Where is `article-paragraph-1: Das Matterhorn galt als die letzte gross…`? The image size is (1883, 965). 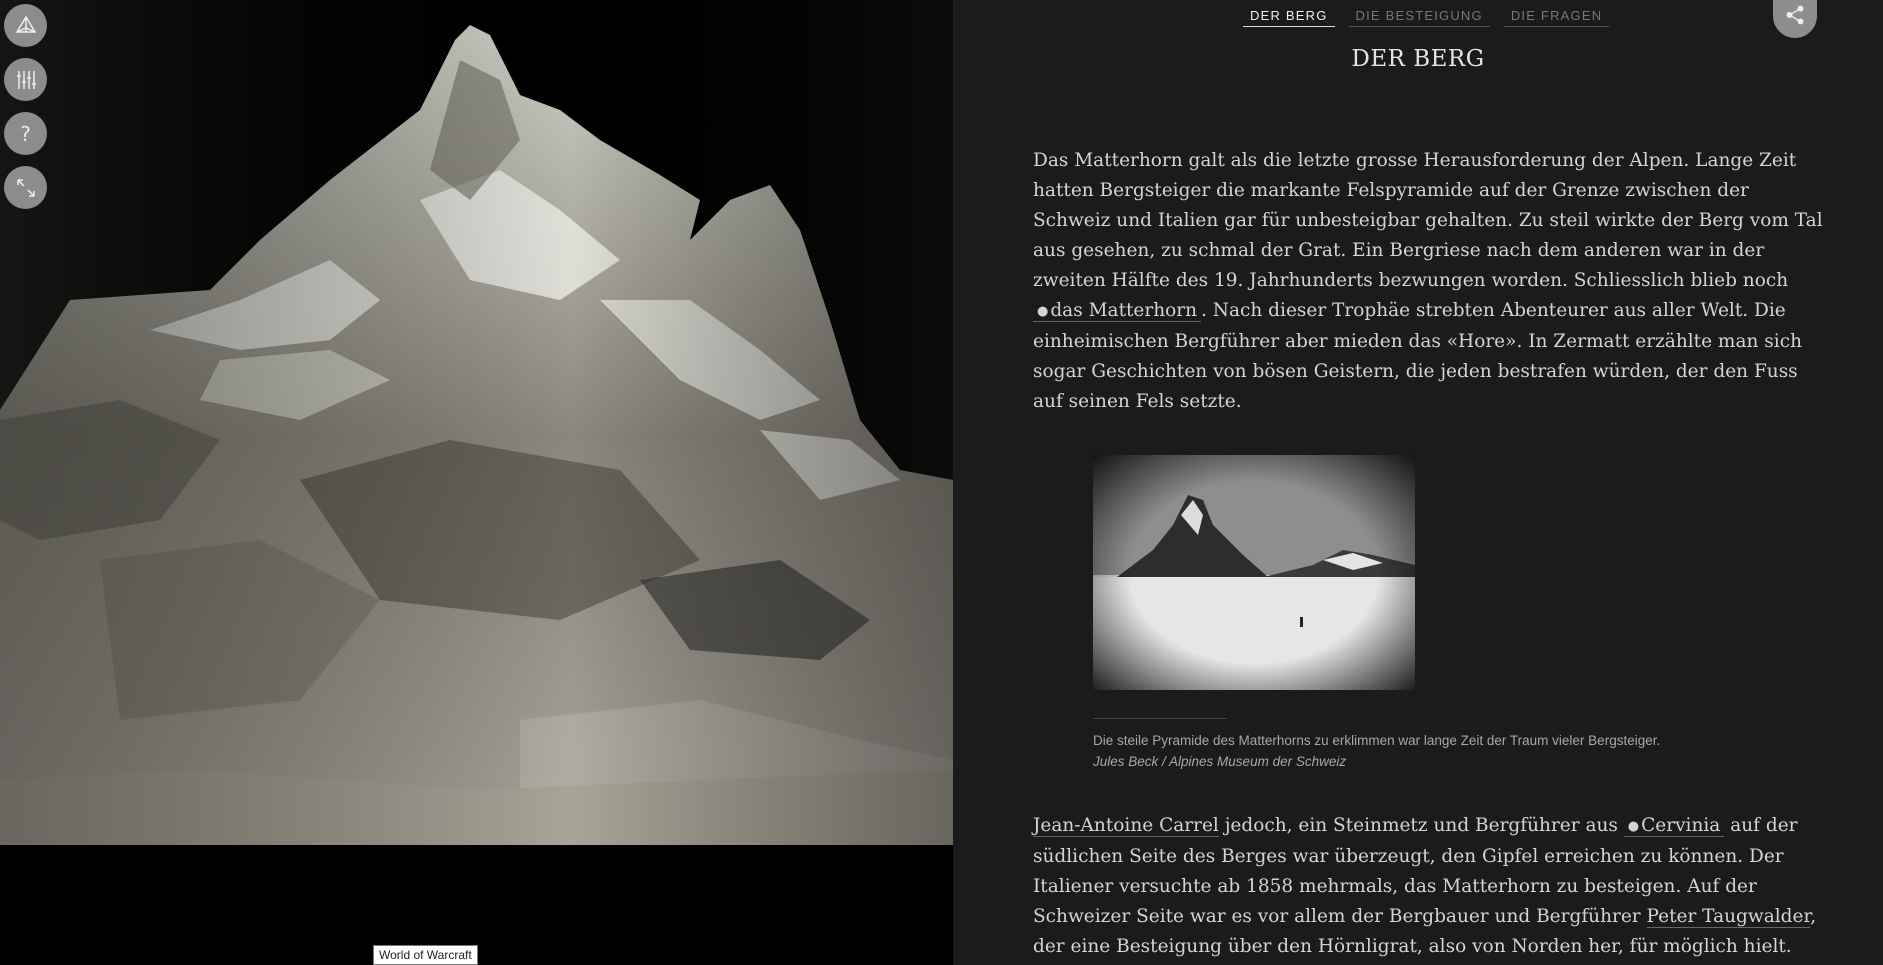 article-paragraph-1: Das Matterhorn galt als die letzte gross… is located at coordinates (1428, 281).